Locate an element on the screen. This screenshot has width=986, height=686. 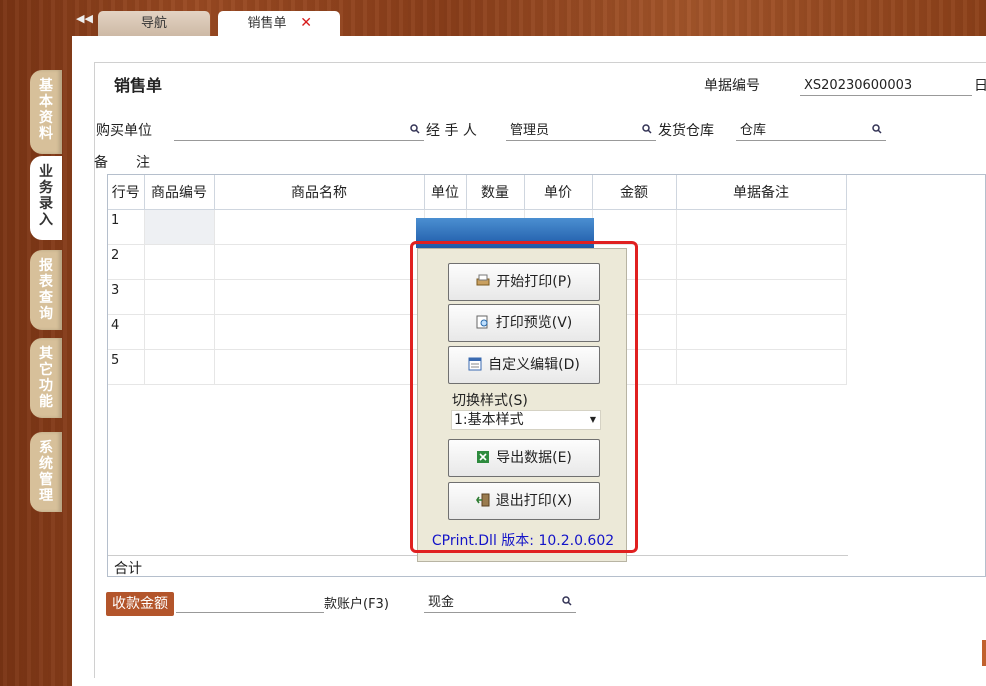
print-preview-button: 打印预览(V) is located at coordinates (524, 323).